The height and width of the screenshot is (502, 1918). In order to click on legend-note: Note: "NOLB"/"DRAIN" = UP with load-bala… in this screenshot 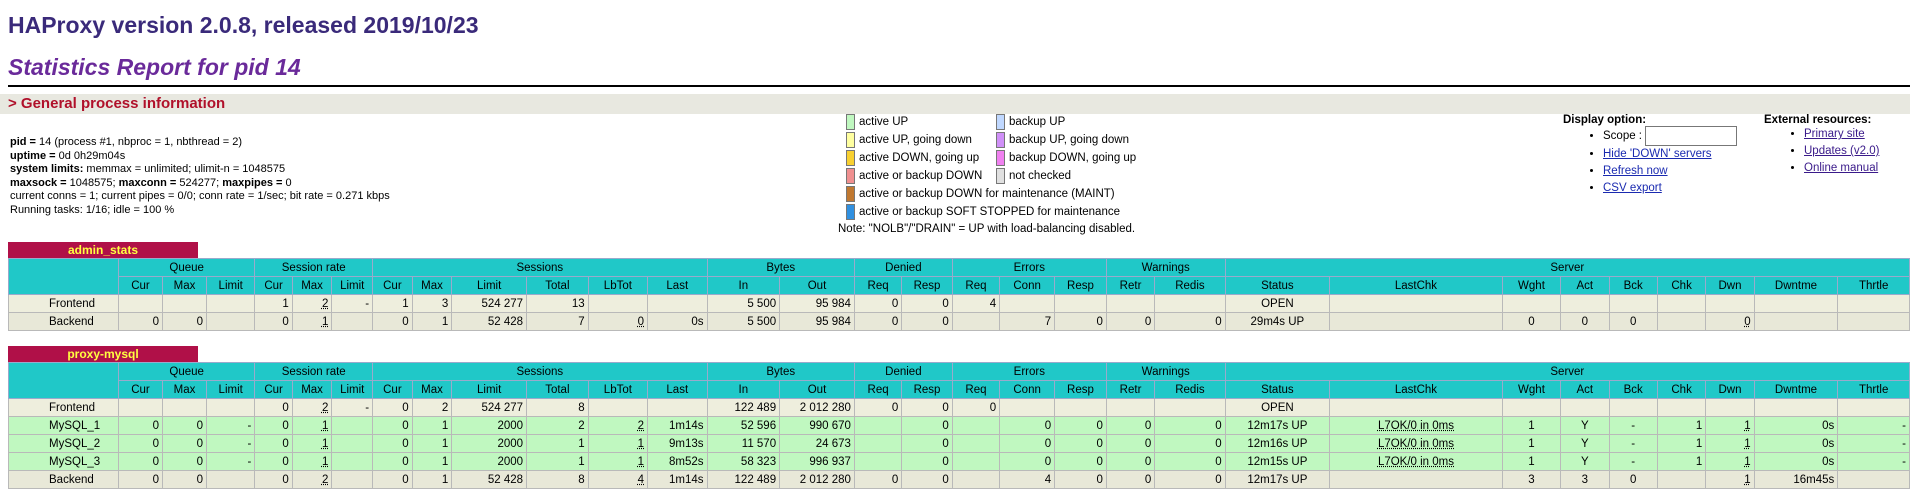, I will do `click(987, 229)`.